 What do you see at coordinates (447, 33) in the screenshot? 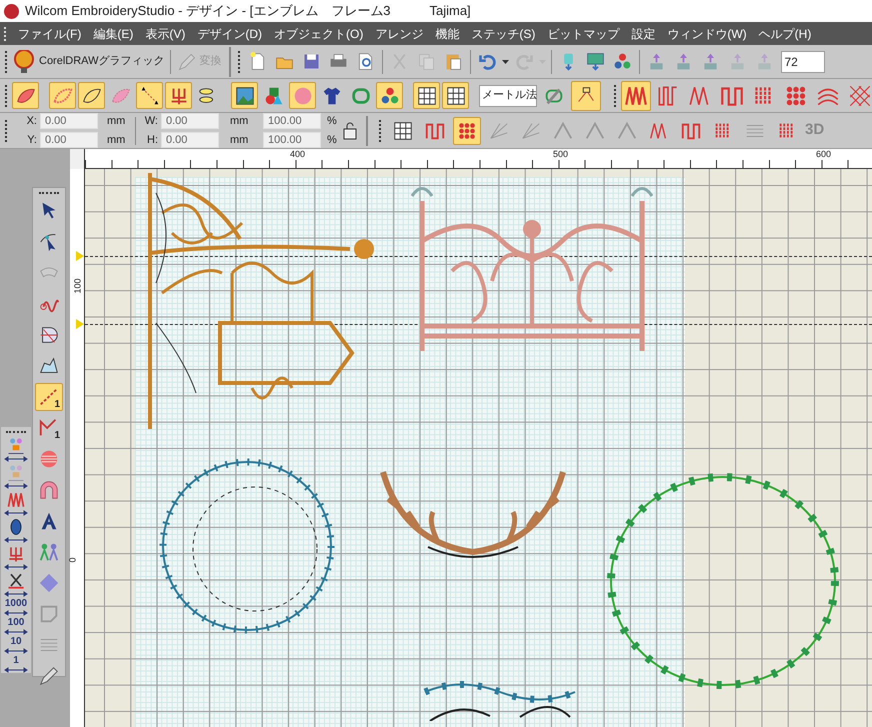
I see `menu-item: 機能` at bounding box center [447, 33].